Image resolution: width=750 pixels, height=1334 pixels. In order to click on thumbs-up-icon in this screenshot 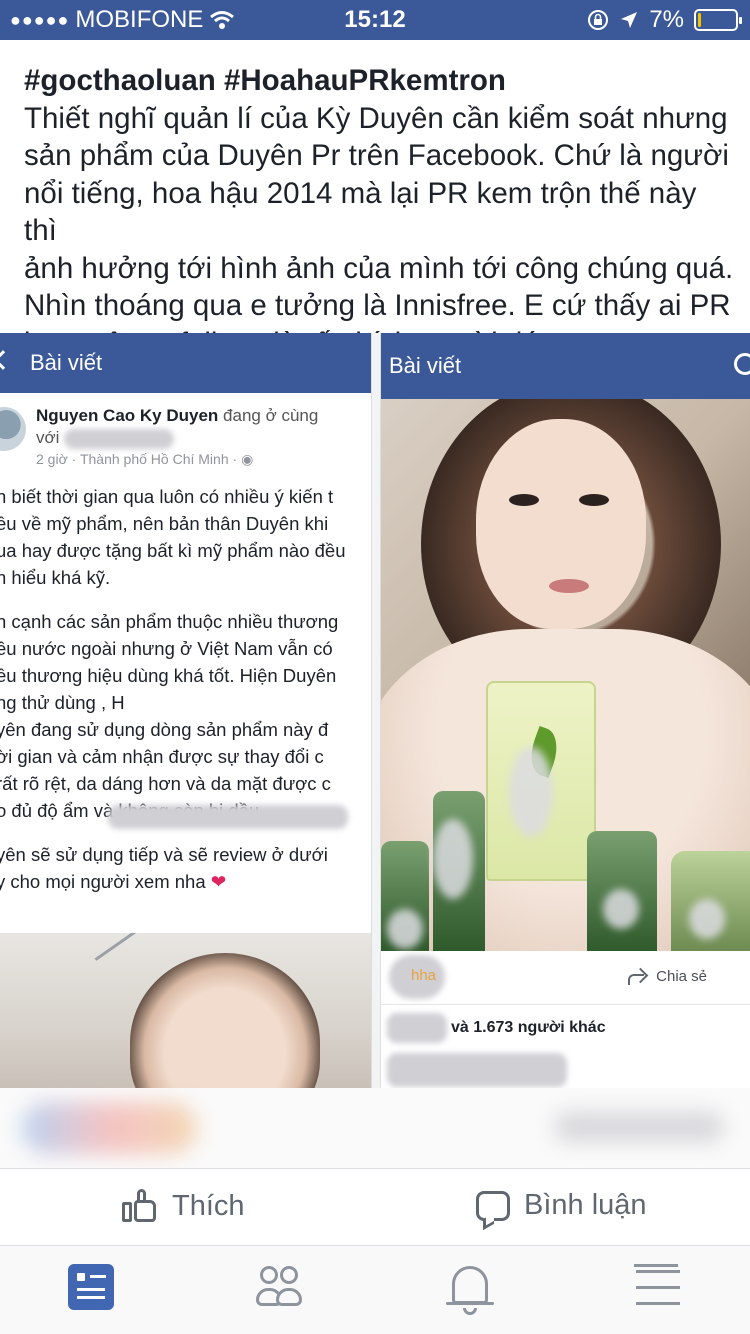, I will do `click(140, 1206)`.